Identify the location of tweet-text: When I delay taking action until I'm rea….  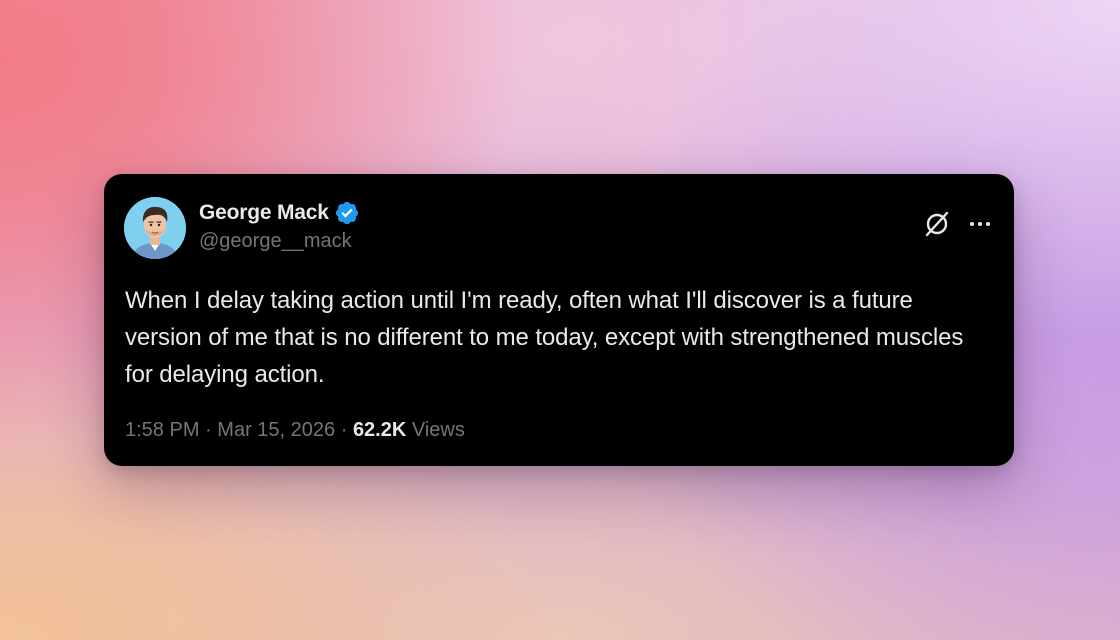
(544, 337).